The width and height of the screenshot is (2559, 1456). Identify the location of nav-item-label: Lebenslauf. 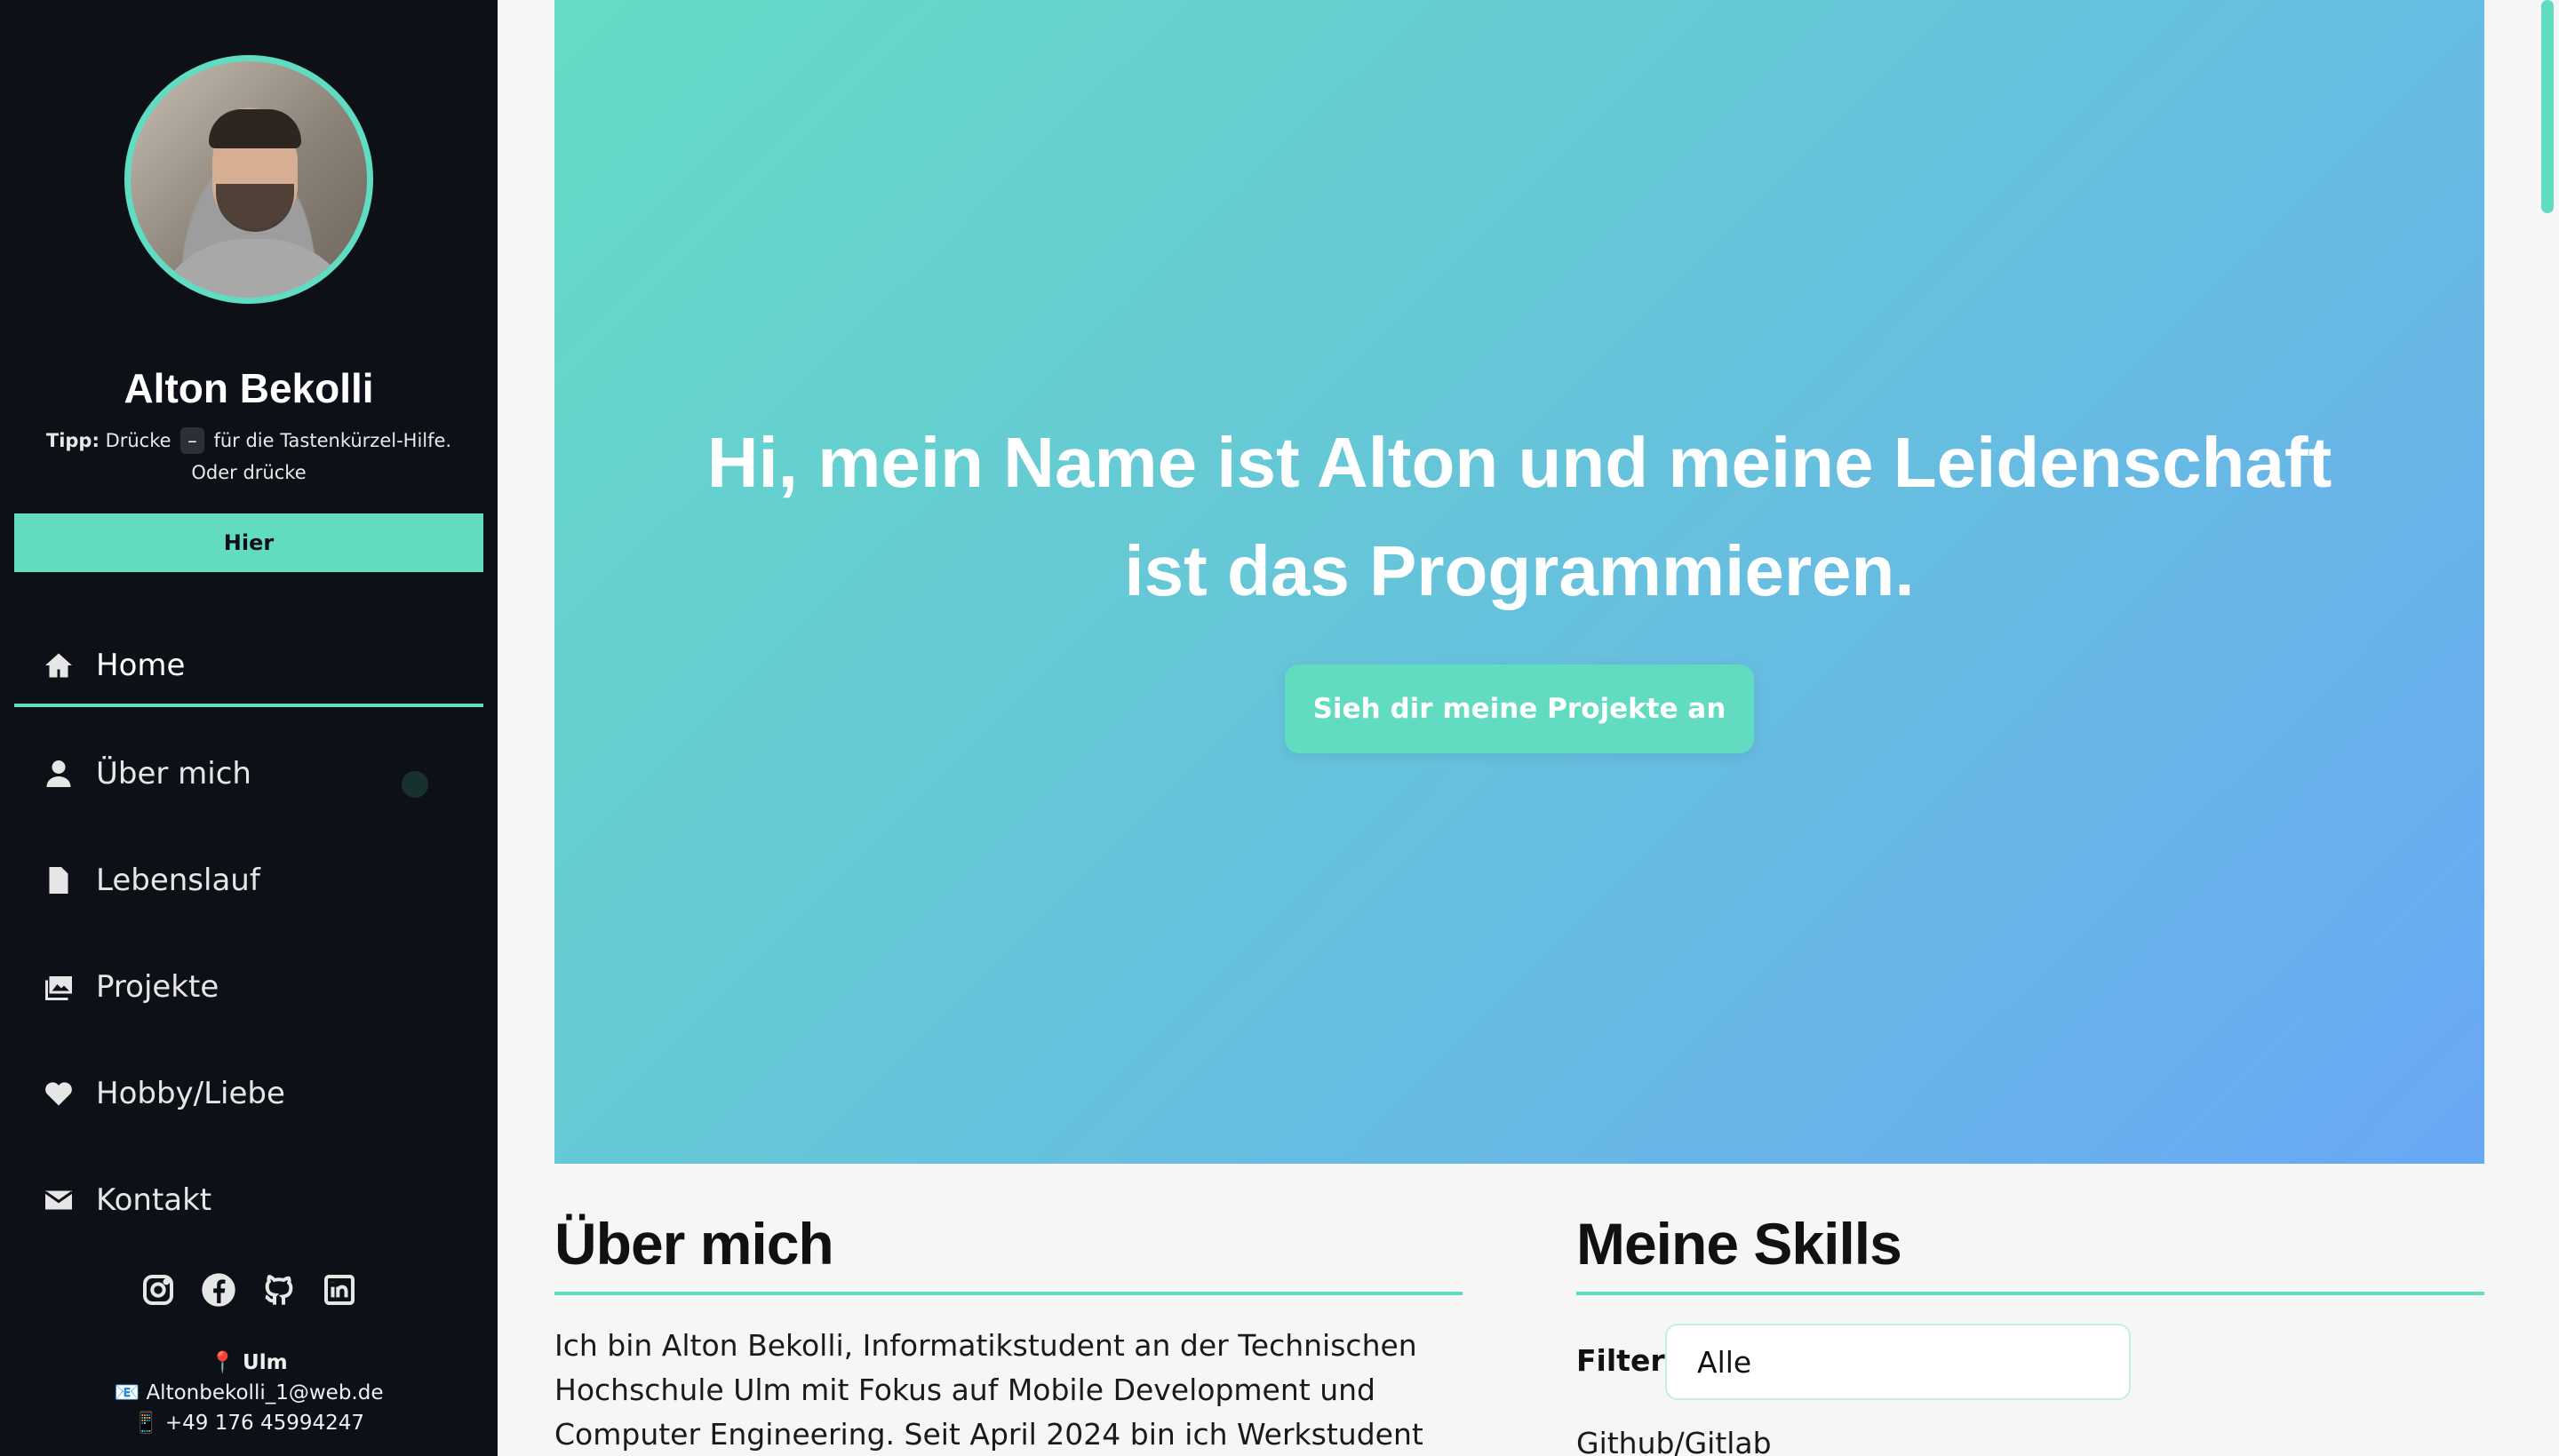
(178, 880).